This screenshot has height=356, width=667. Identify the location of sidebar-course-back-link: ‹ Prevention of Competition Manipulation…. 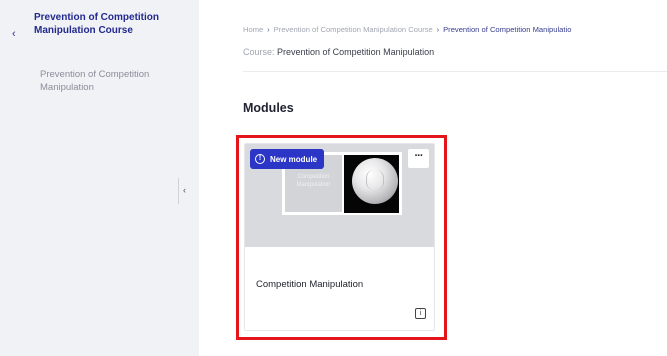
(97, 26).